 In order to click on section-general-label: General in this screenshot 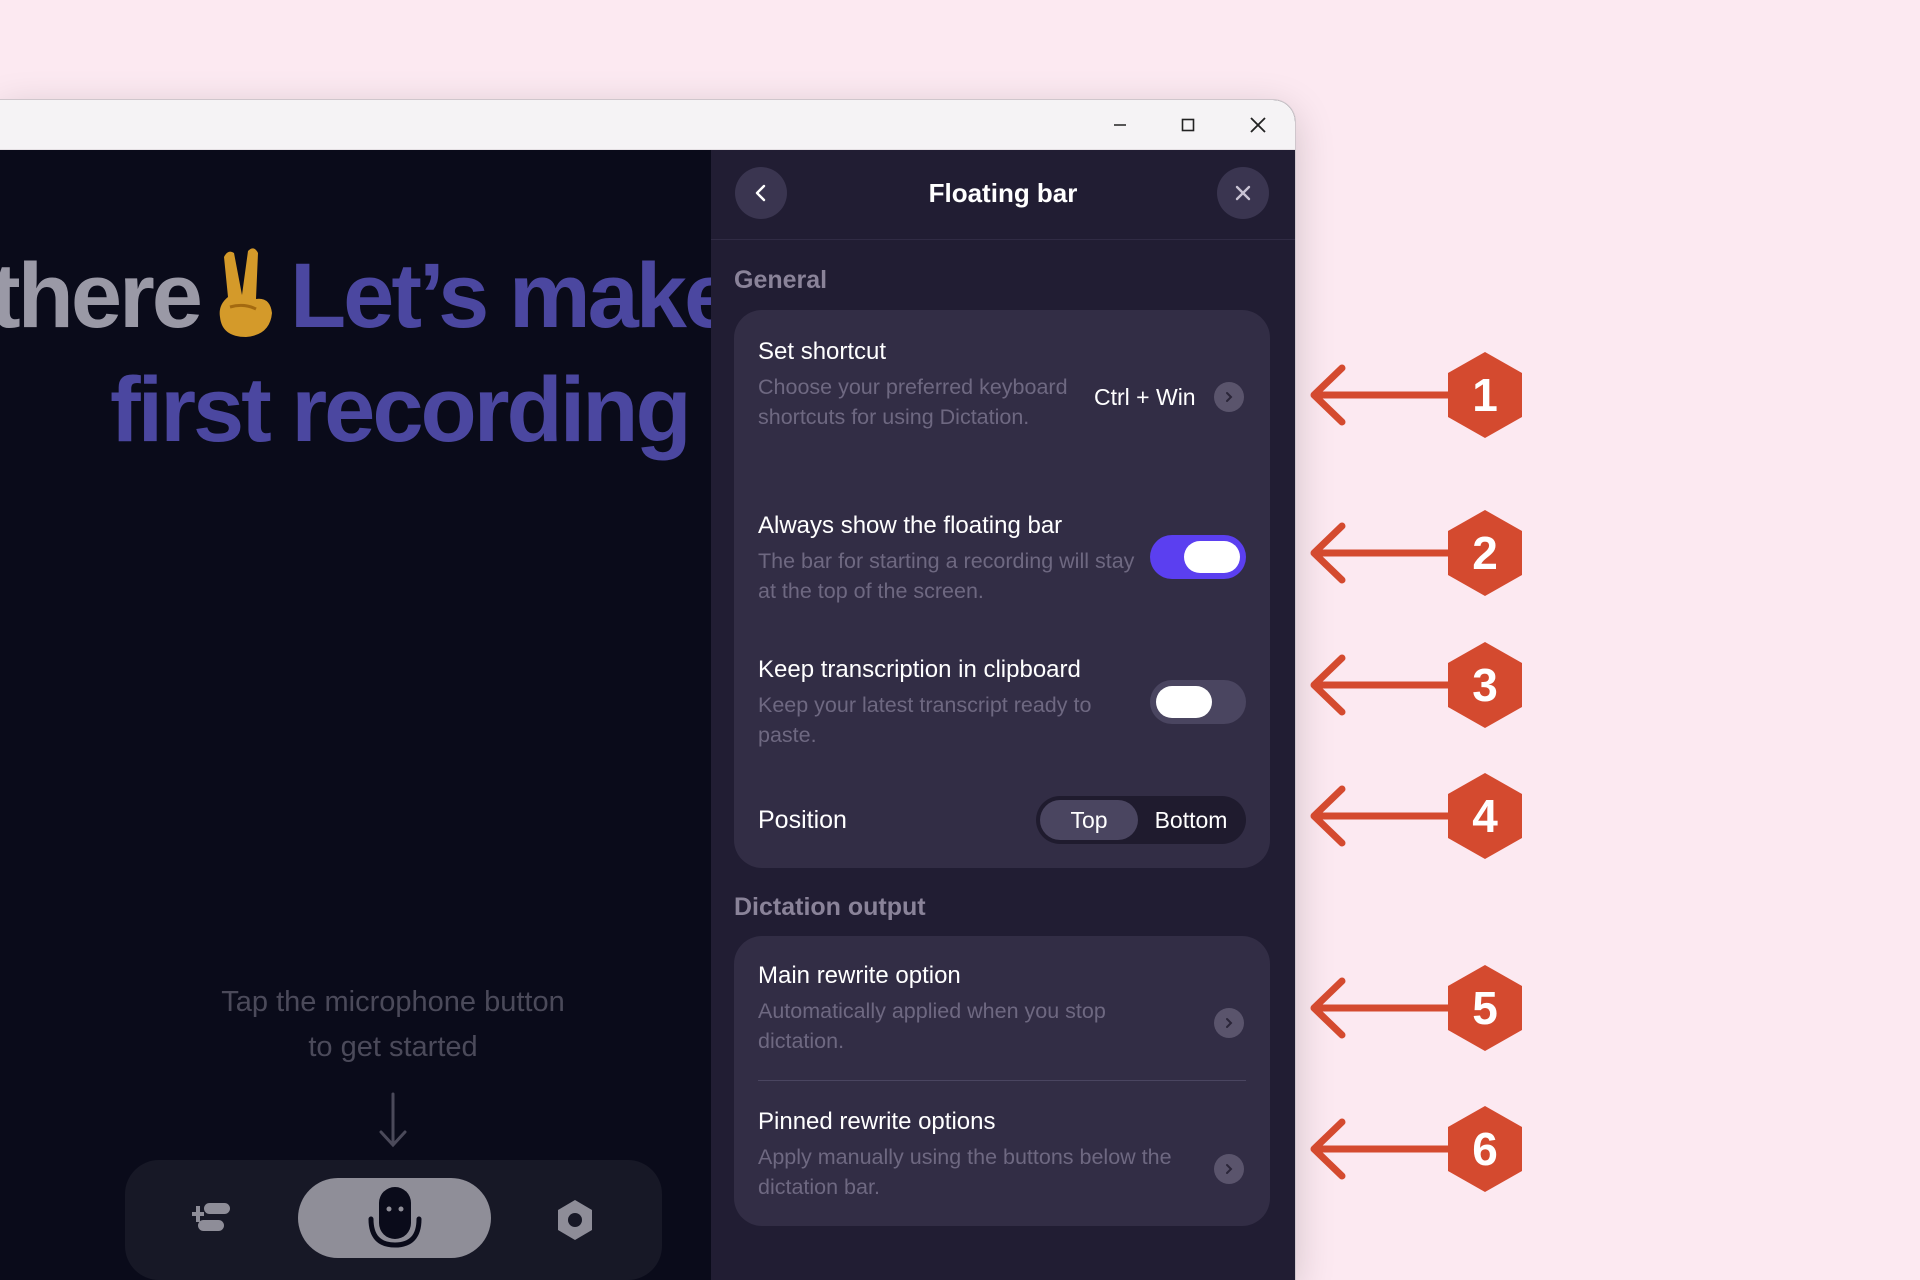, I will do `click(781, 280)`.